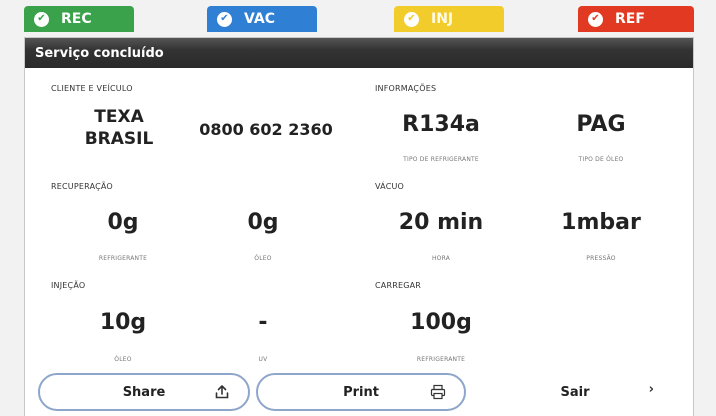 The image size is (716, 416). What do you see at coordinates (119, 117) in the screenshot?
I see `client-name-line1: TEXA` at bounding box center [119, 117].